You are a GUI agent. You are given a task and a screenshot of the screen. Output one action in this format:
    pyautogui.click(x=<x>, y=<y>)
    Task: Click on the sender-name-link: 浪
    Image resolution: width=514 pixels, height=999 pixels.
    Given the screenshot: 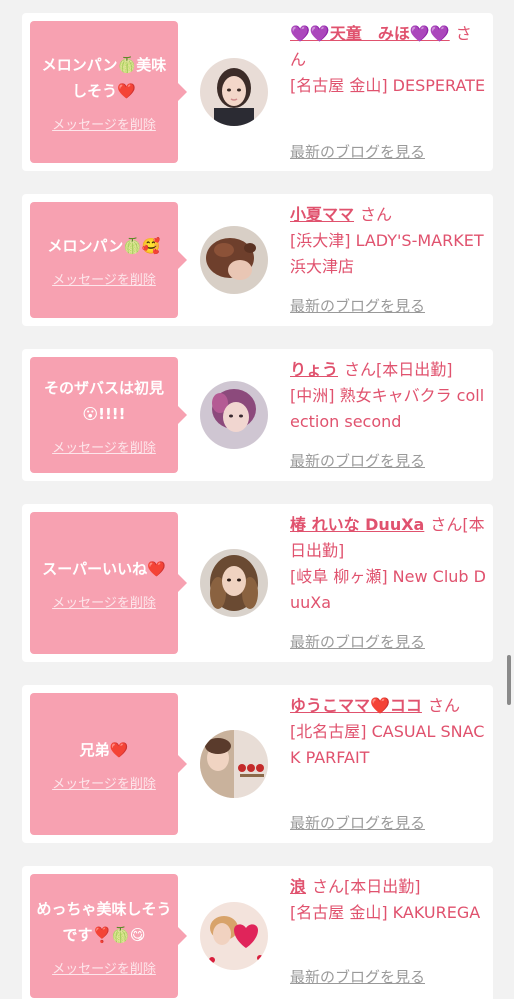 What is the action you would take?
    pyautogui.click(x=298, y=886)
    